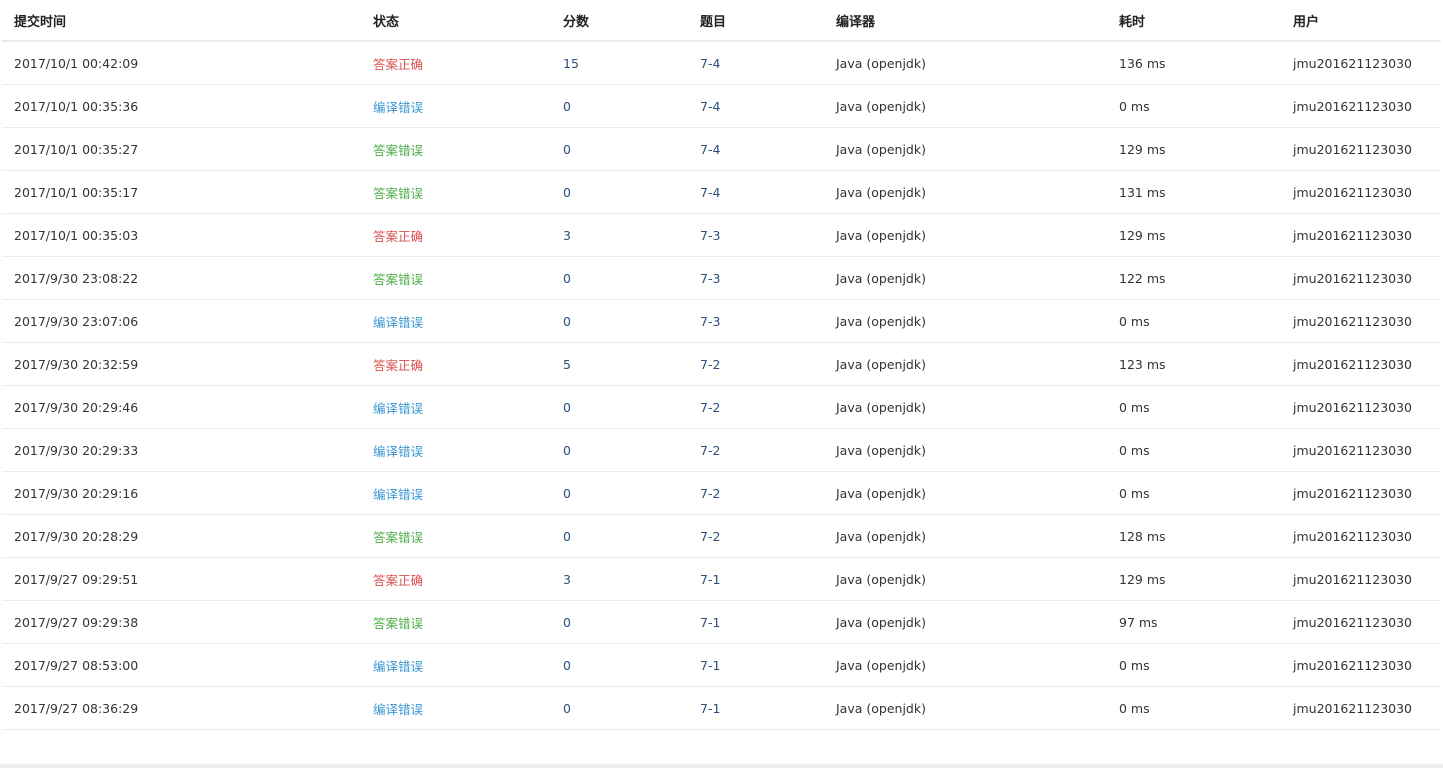  What do you see at coordinates (181, 407) in the screenshot?
I see `submit-time-cell: 2017/9/30 20:29:46` at bounding box center [181, 407].